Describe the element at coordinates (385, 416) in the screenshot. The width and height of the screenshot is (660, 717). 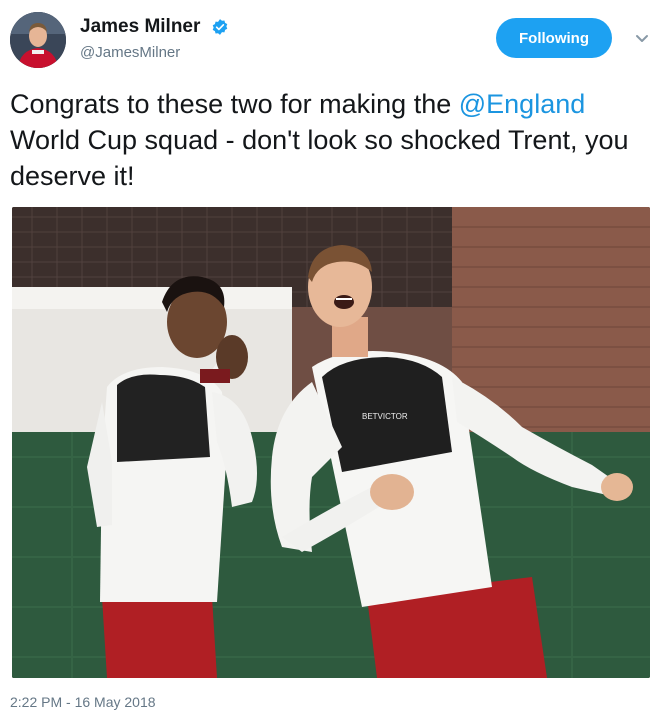
I see `bib-sponsor-text: BETVICTOR` at that location.